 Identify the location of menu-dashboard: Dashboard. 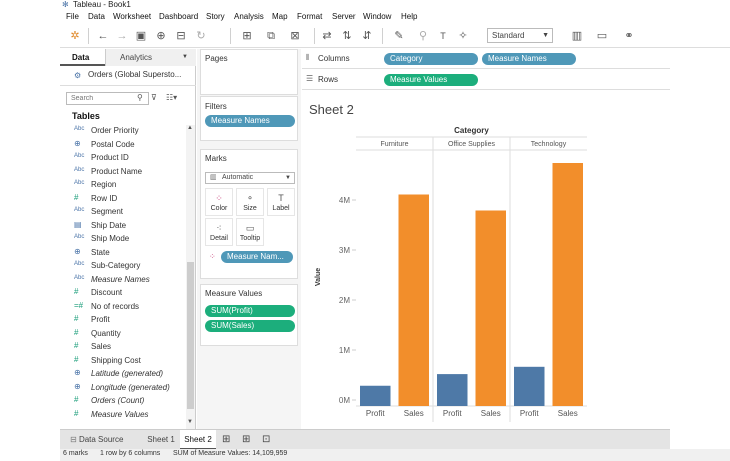
(178, 17).